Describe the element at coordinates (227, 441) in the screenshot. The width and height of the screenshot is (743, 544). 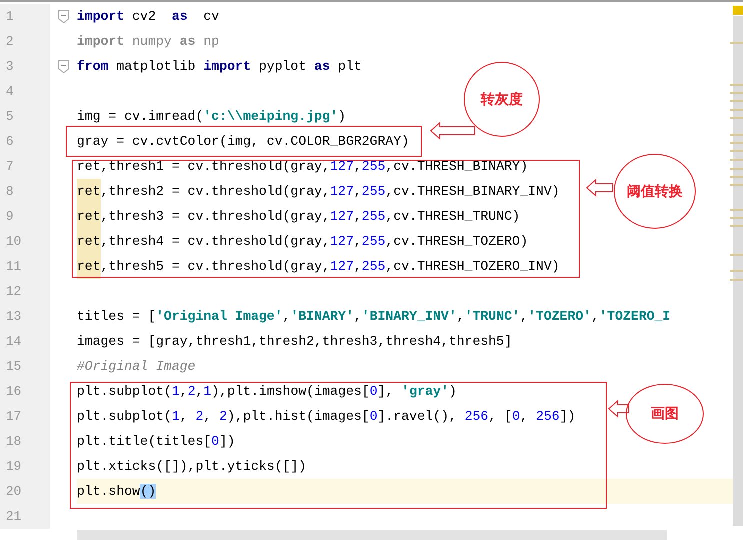
I see `code-text: ])` at that location.